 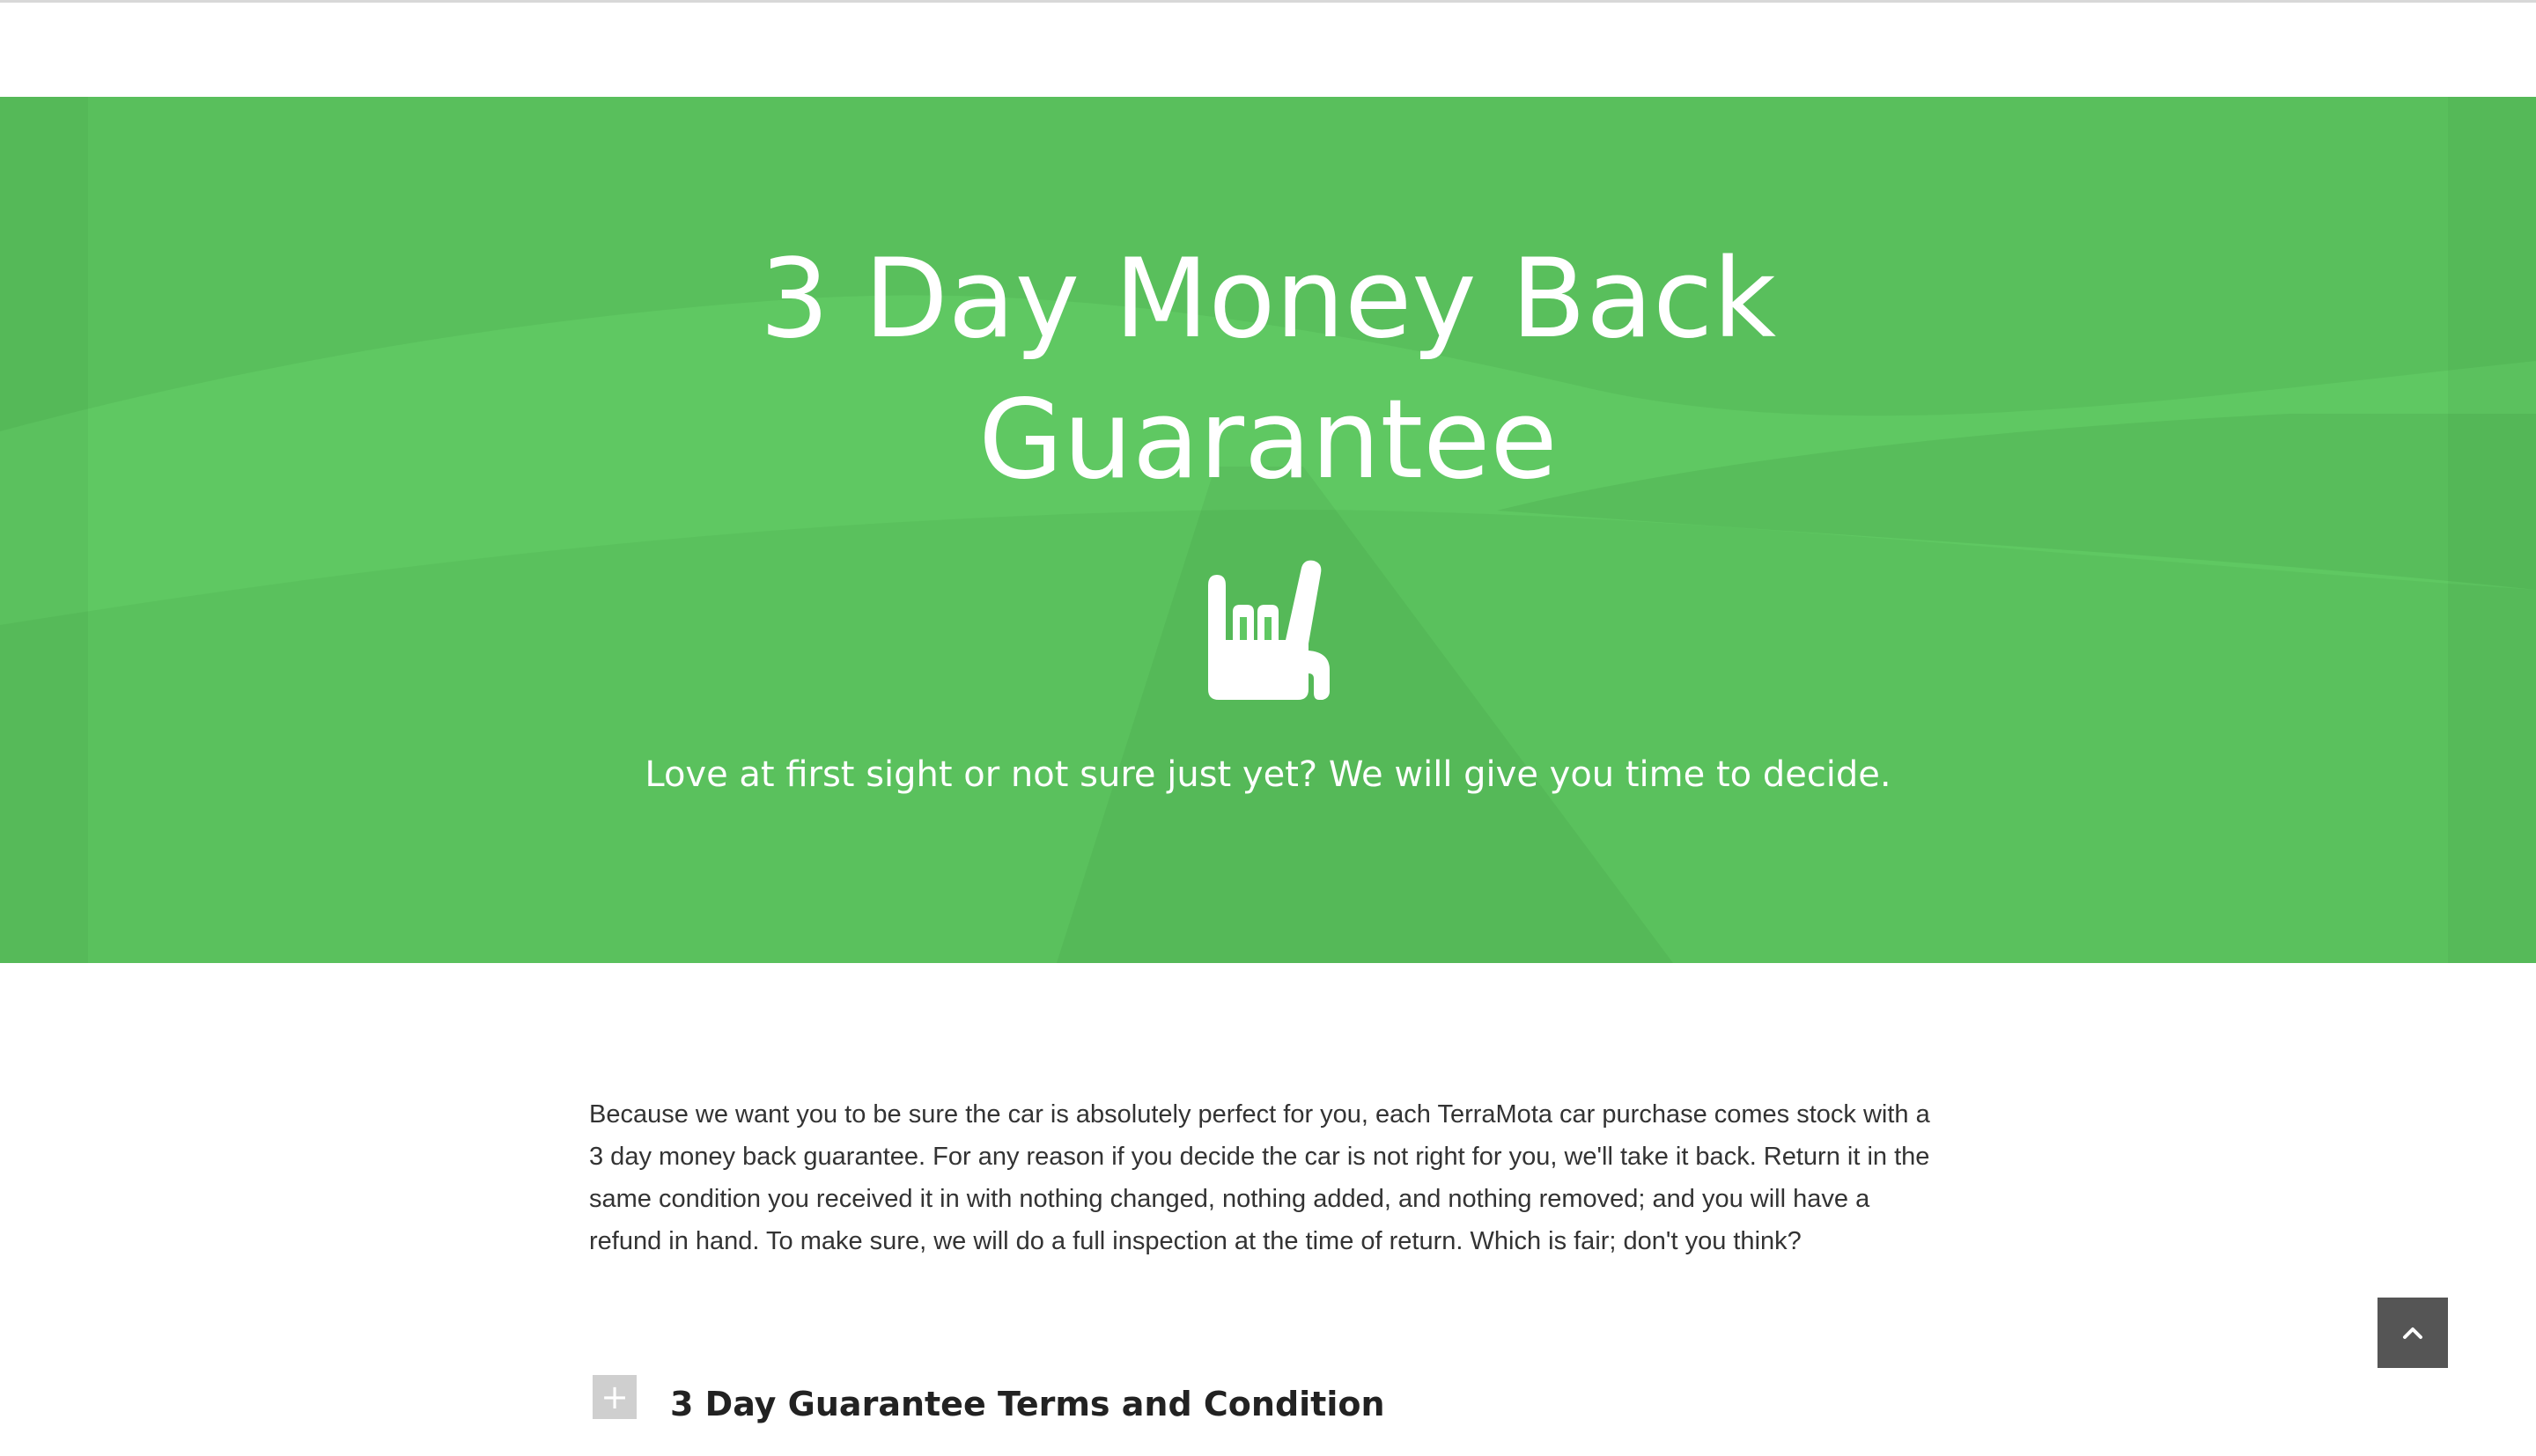 I want to click on page-title-line-1: 3 Day Money Back, so click(x=1268, y=299).